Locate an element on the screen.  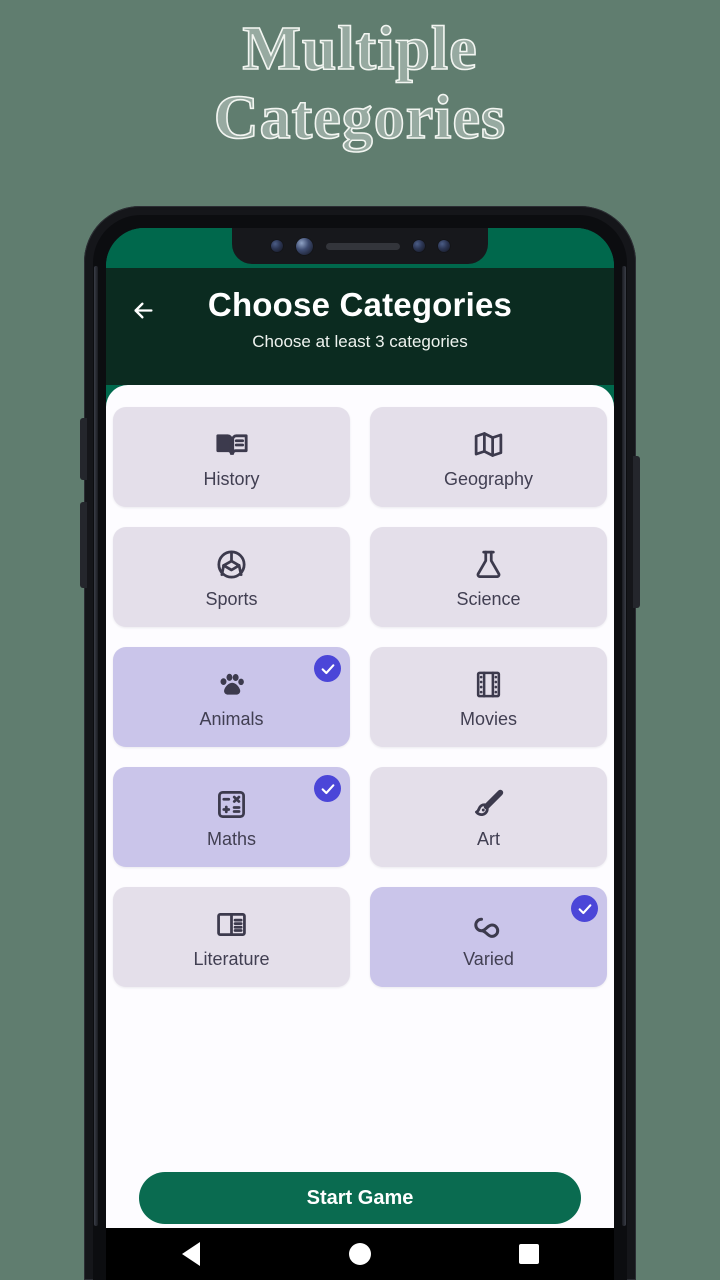
sports-ball-icon is located at coordinates (232, 565).